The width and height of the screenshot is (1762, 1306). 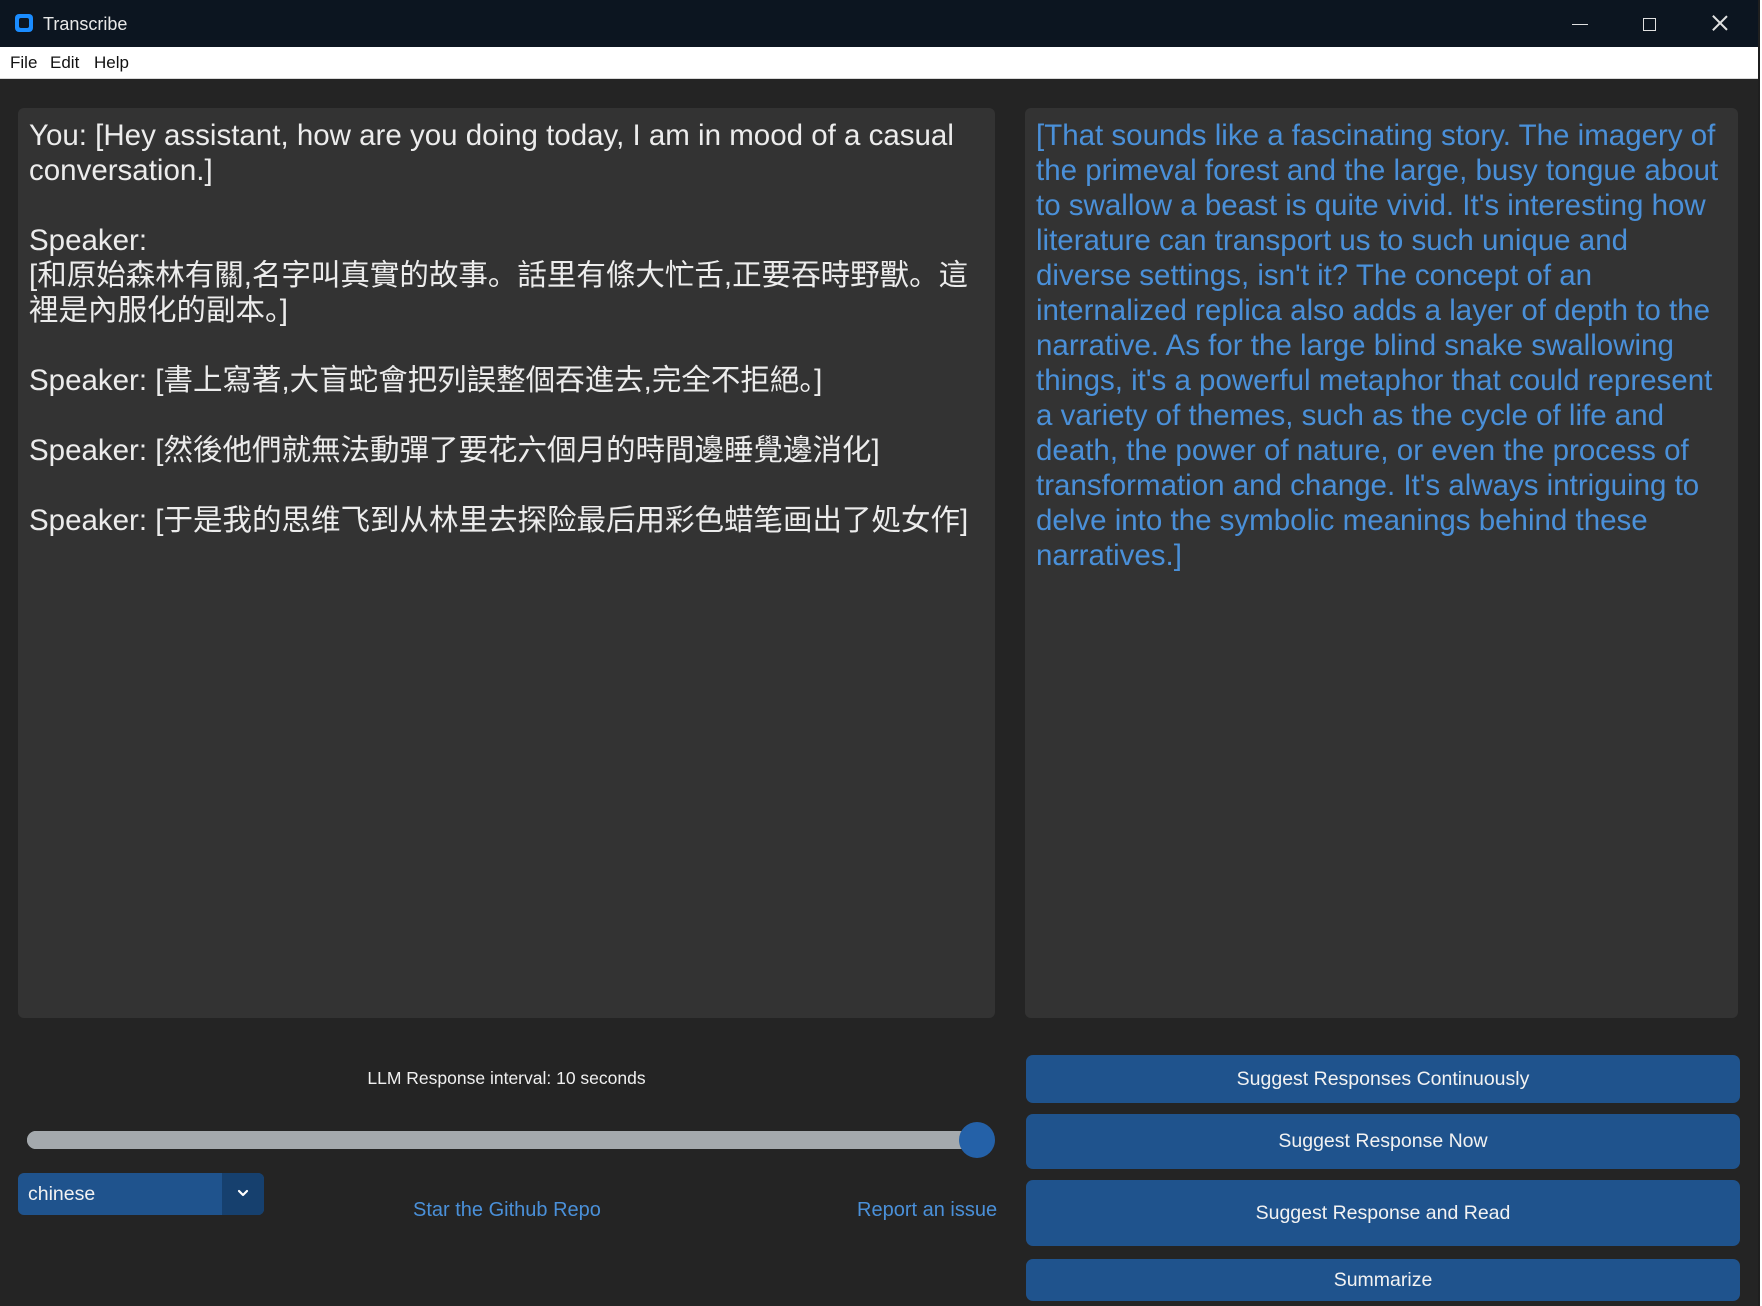 What do you see at coordinates (879, 23) in the screenshot?
I see `title-bar: Transcribe` at bounding box center [879, 23].